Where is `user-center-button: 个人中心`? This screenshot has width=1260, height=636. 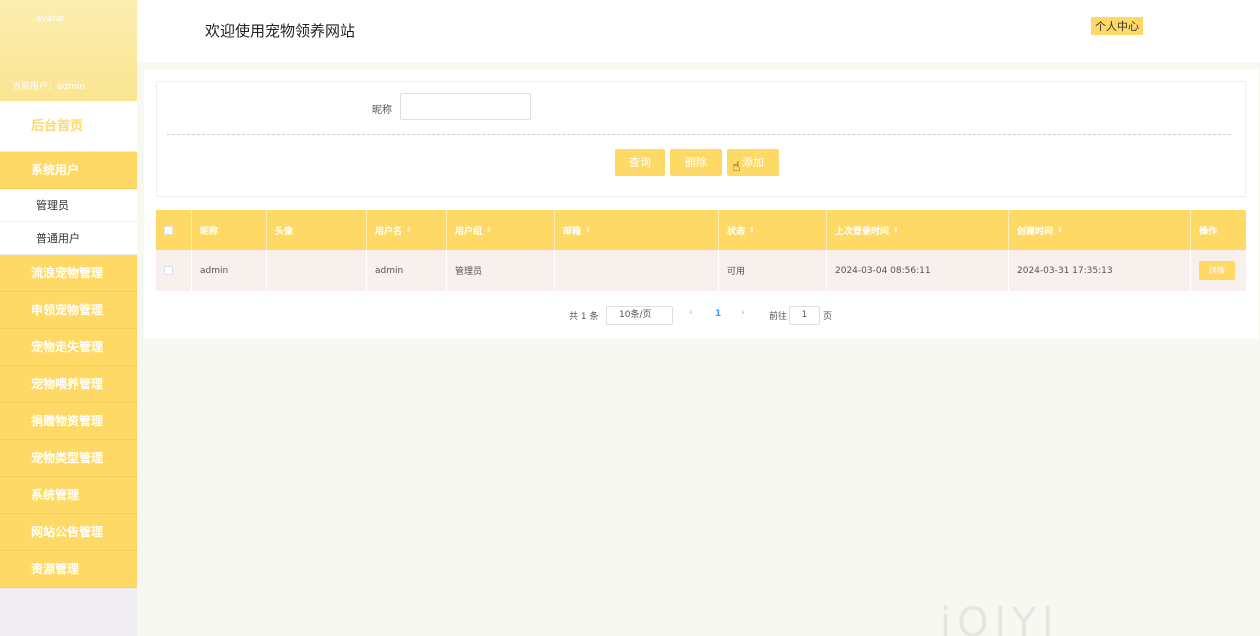
user-center-button: 个人中心 is located at coordinates (1117, 26).